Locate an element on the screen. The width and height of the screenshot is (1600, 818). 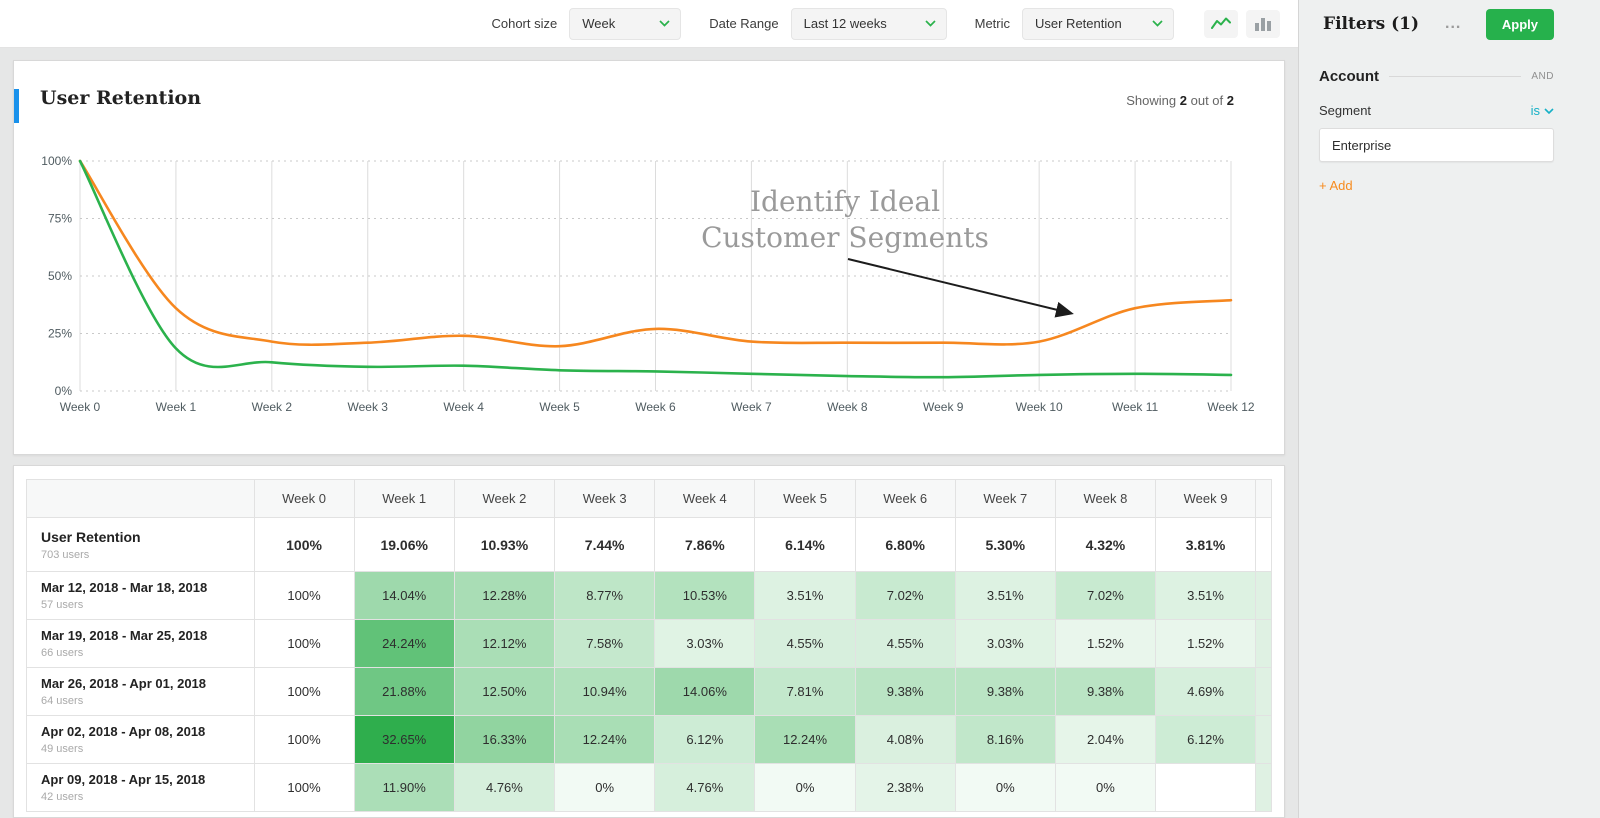
week-column-header: Week 6 is located at coordinates (905, 498).